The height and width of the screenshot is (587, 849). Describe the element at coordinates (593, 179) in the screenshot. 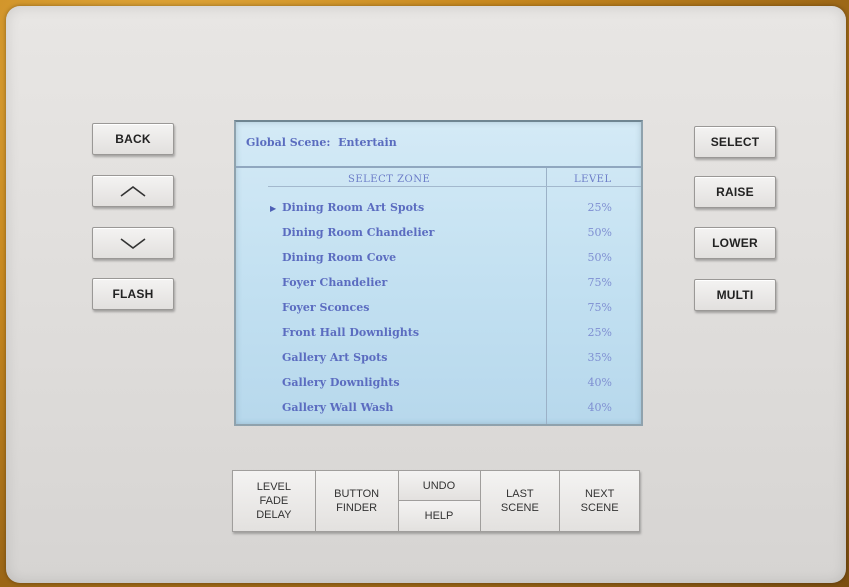

I see `level-column-header: LEVEL` at that location.